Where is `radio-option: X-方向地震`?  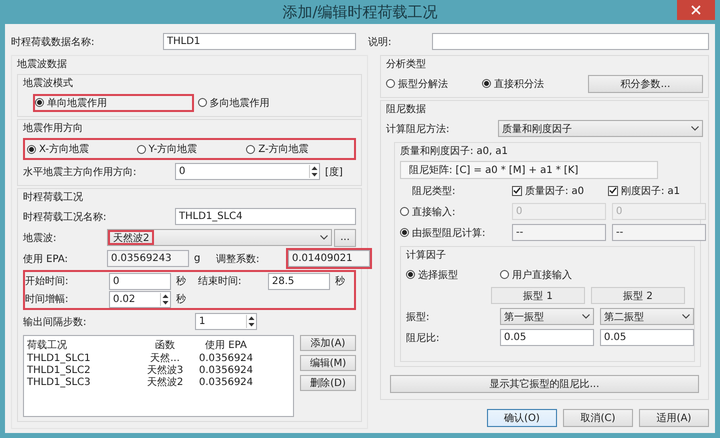
radio-option: X-方向地震 is located at coordinates (81, 149).